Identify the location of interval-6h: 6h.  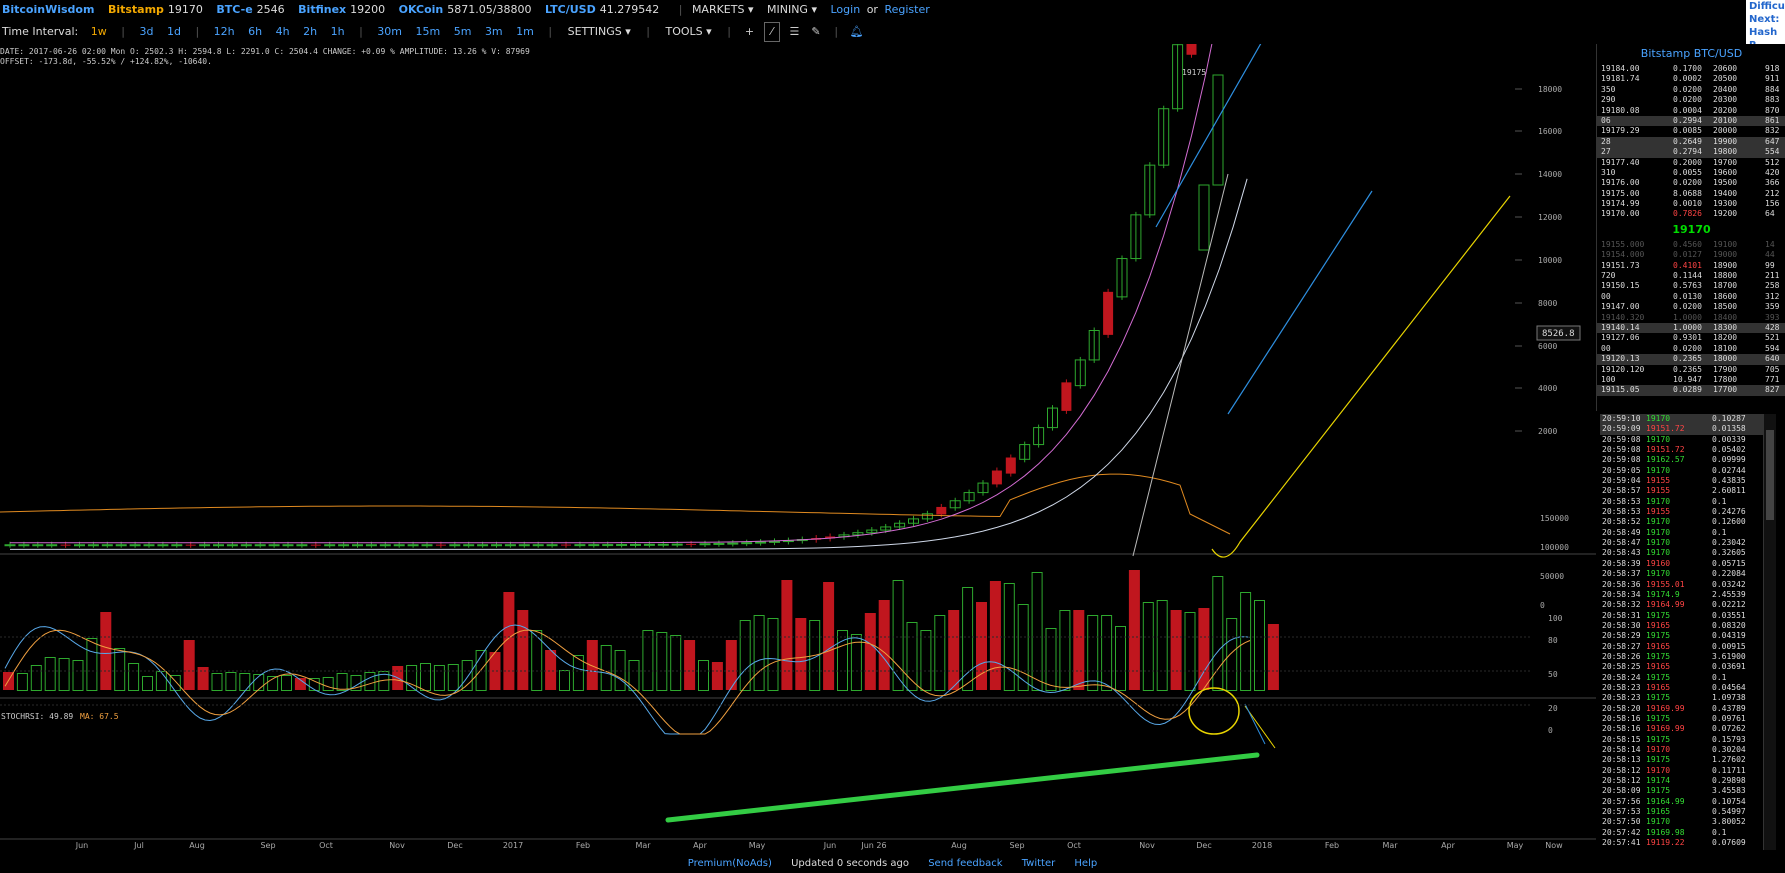
(255, 31).